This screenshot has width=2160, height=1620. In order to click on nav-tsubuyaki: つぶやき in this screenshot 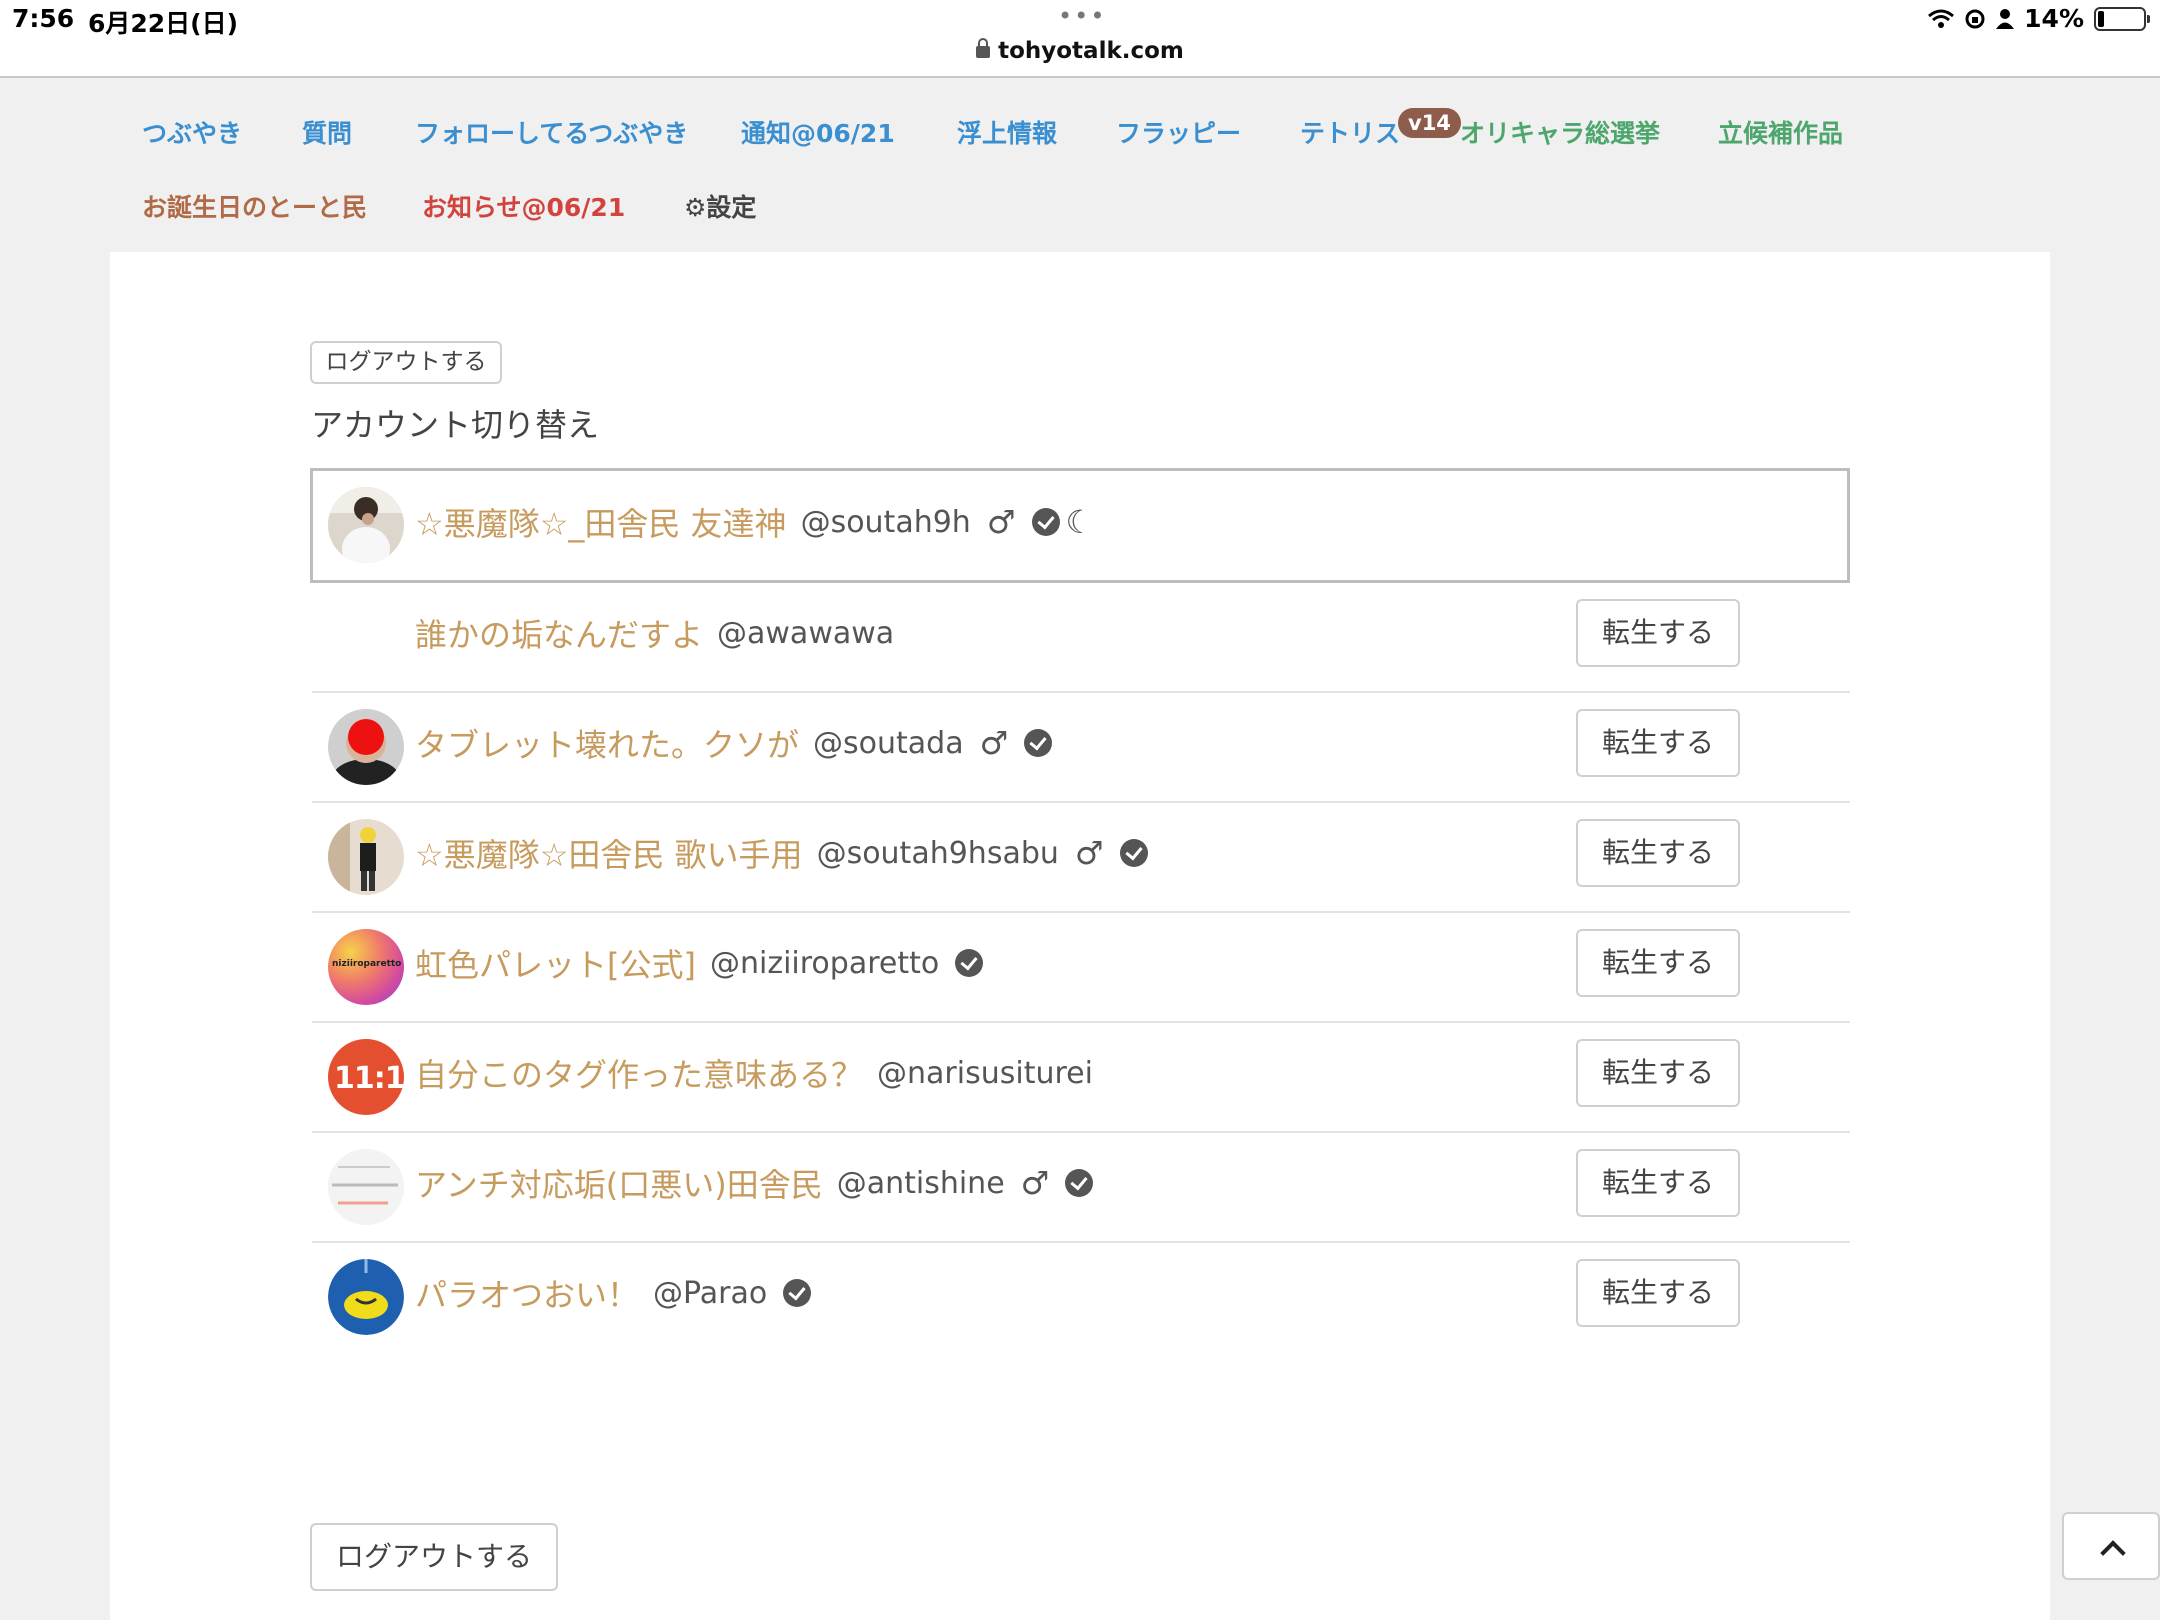, I will do `click(192, 132)`.